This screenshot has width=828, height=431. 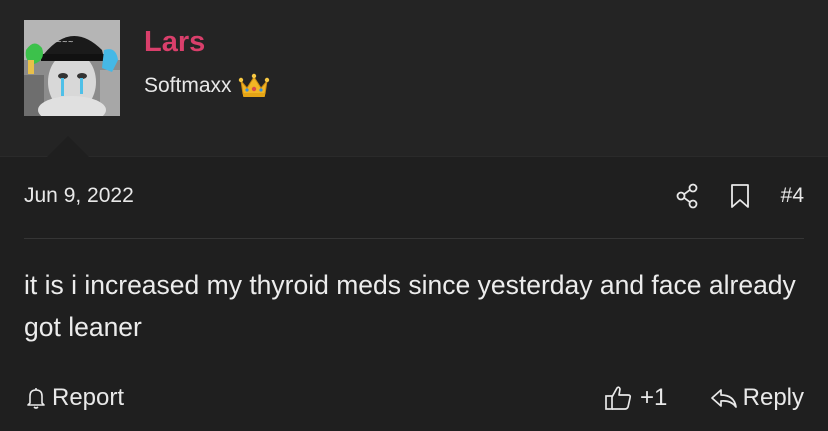 I want to click on report-button: Report, so click(x=74, y=398).